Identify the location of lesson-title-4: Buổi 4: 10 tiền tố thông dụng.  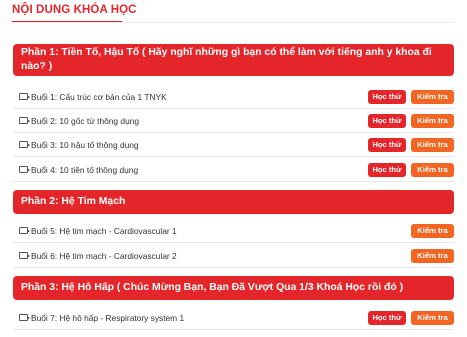
(199, 170).